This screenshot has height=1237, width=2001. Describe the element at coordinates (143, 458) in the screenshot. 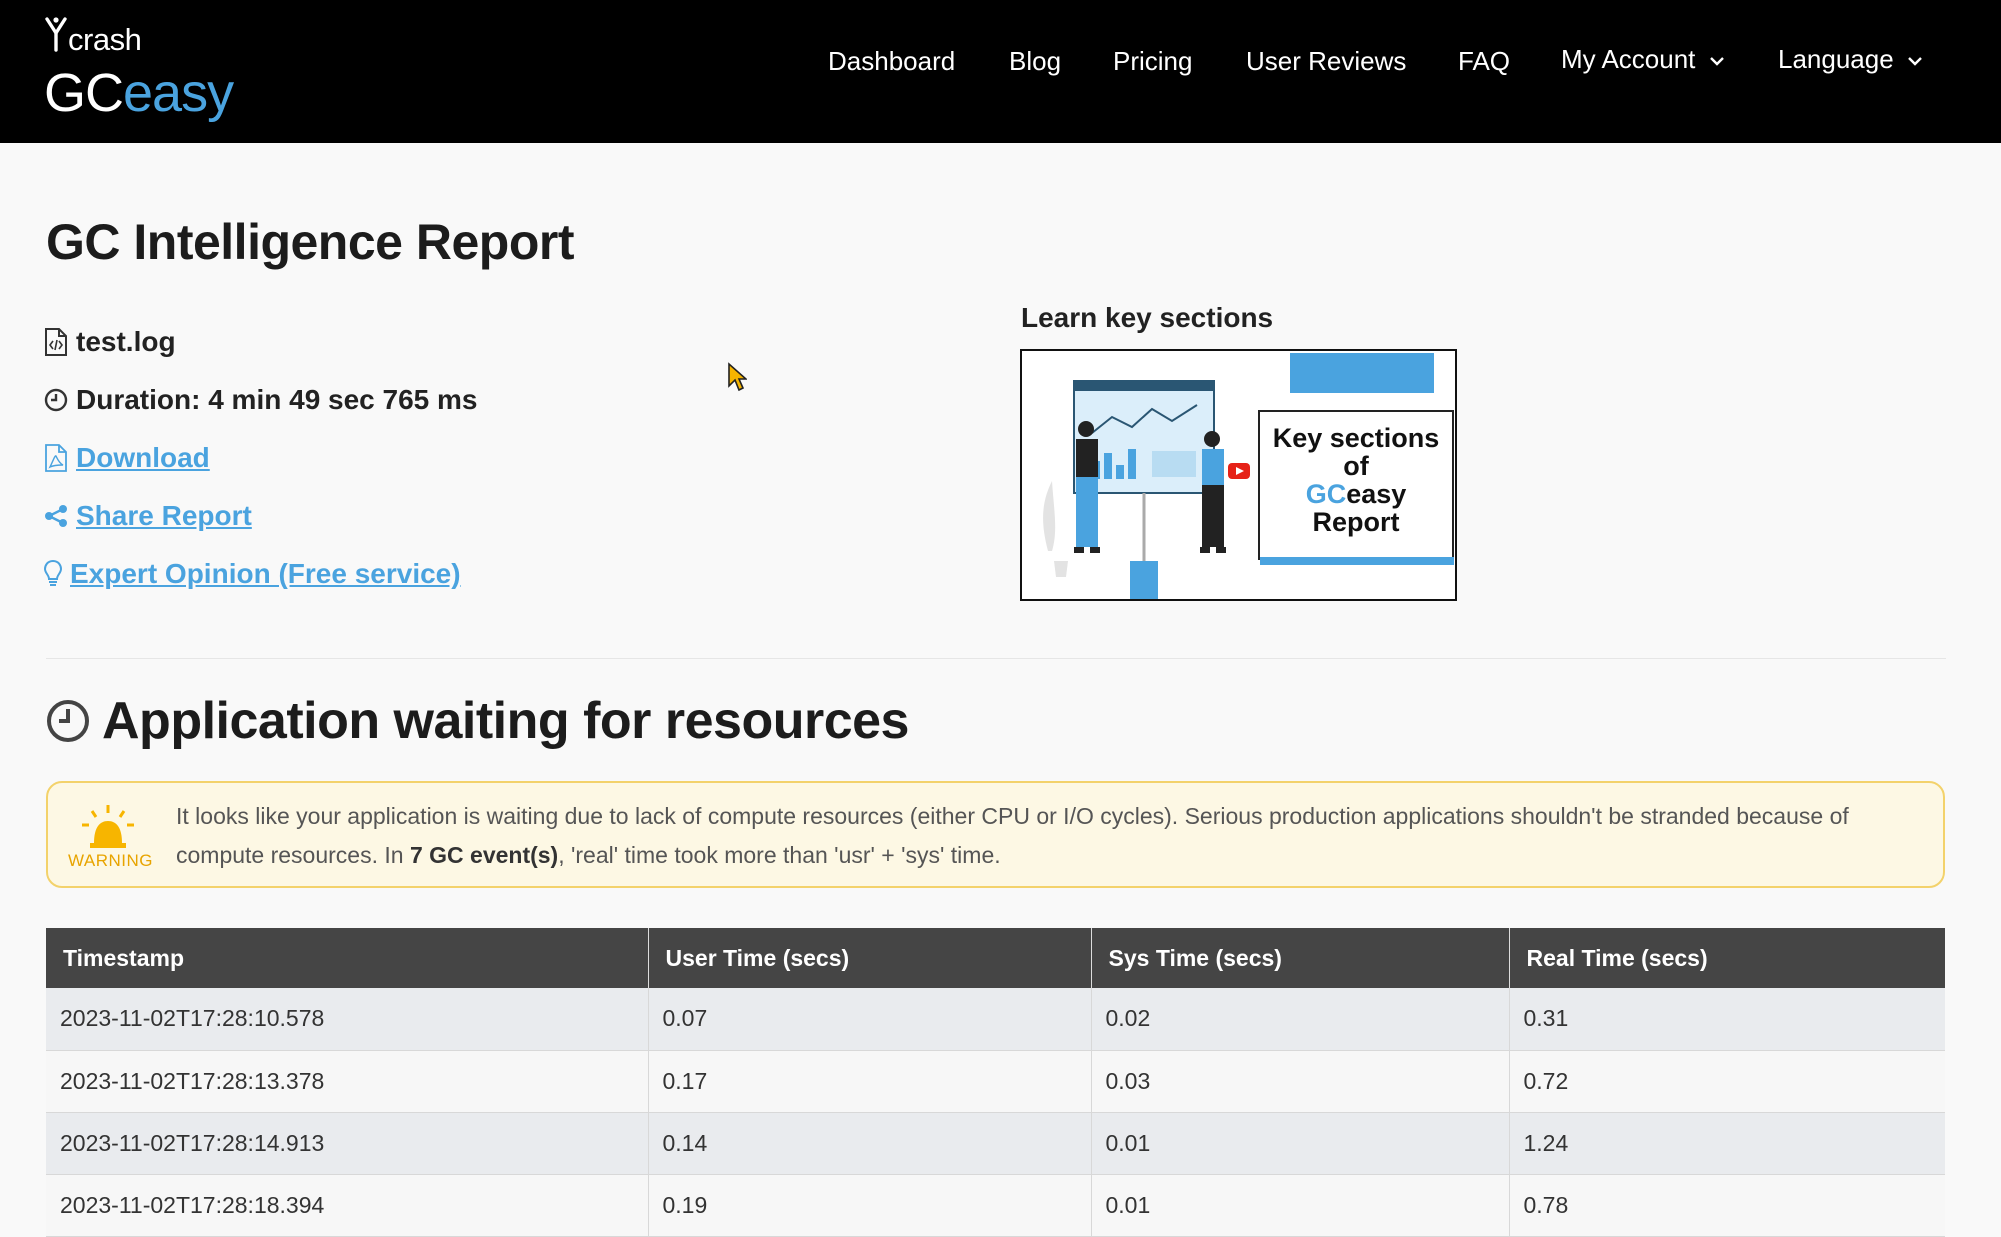

I see `download-link: Download` at that location.